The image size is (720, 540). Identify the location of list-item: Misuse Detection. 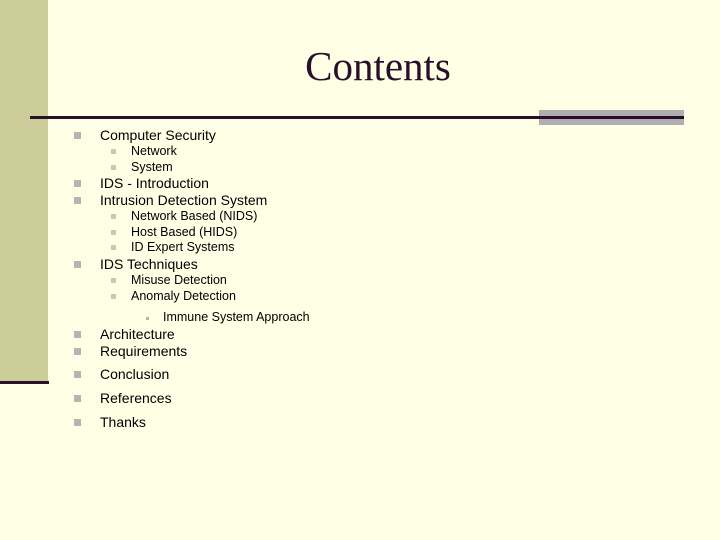
(179, 280).